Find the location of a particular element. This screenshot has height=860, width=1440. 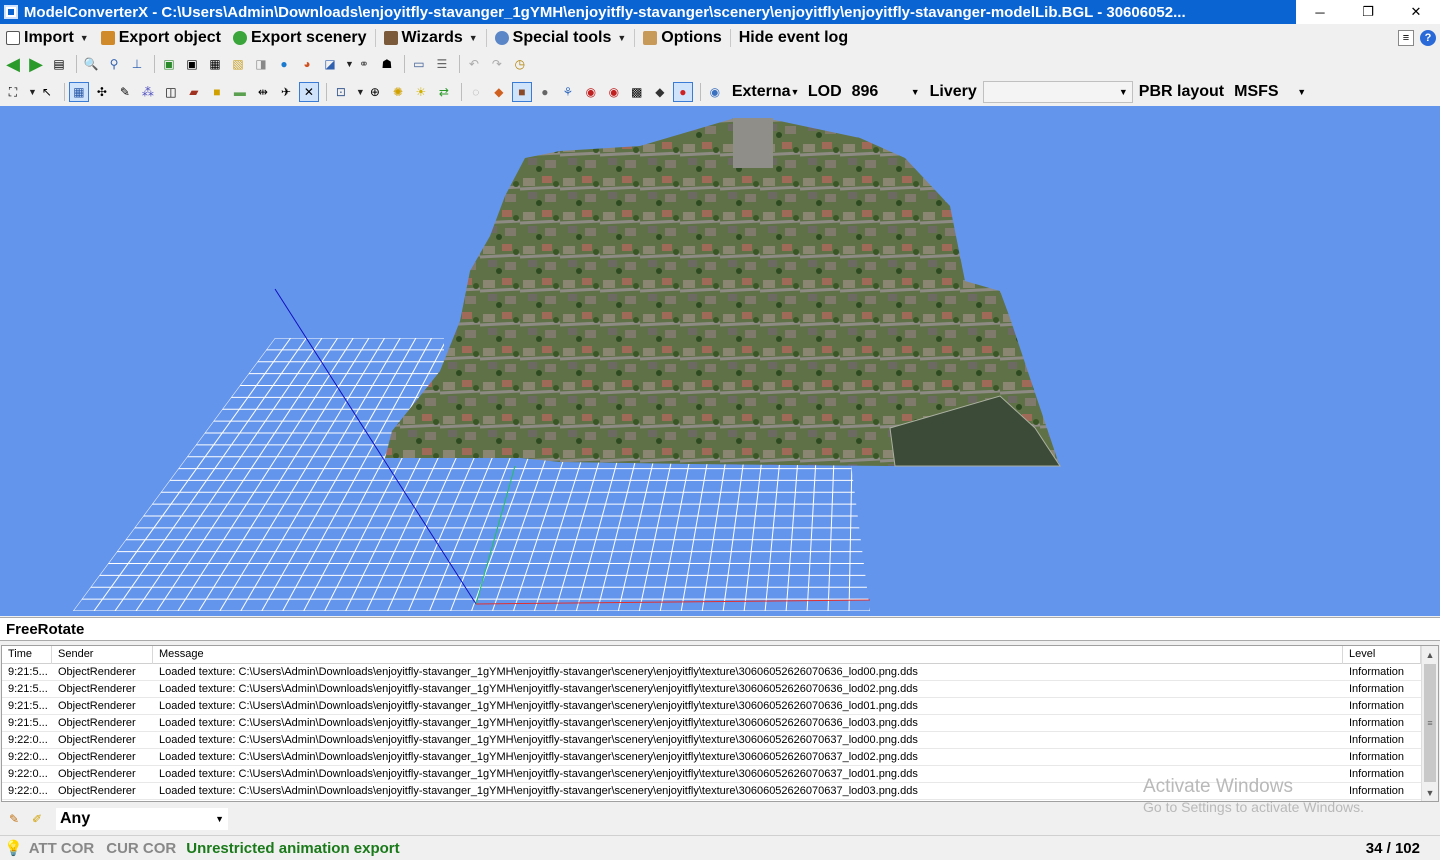

cube-wire-icon: ◫ is located at coordinates (171, 92).